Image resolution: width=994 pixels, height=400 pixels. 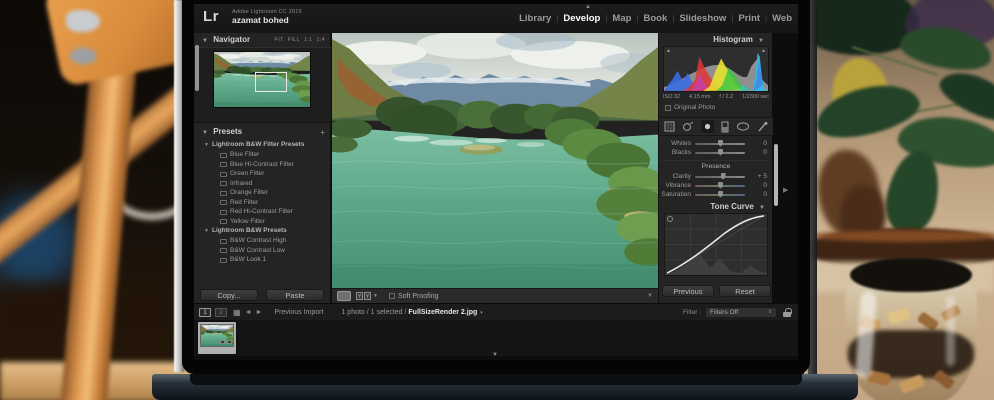 I want to click on second-window-button: 2, so click(x=221, y=312).